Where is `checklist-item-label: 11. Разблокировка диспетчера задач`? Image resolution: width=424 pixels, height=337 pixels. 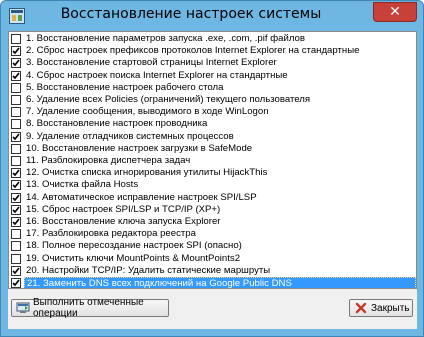
checklist-item-label: 11. Разблокировка диспетчера задач is located at coordinates (108, 160).